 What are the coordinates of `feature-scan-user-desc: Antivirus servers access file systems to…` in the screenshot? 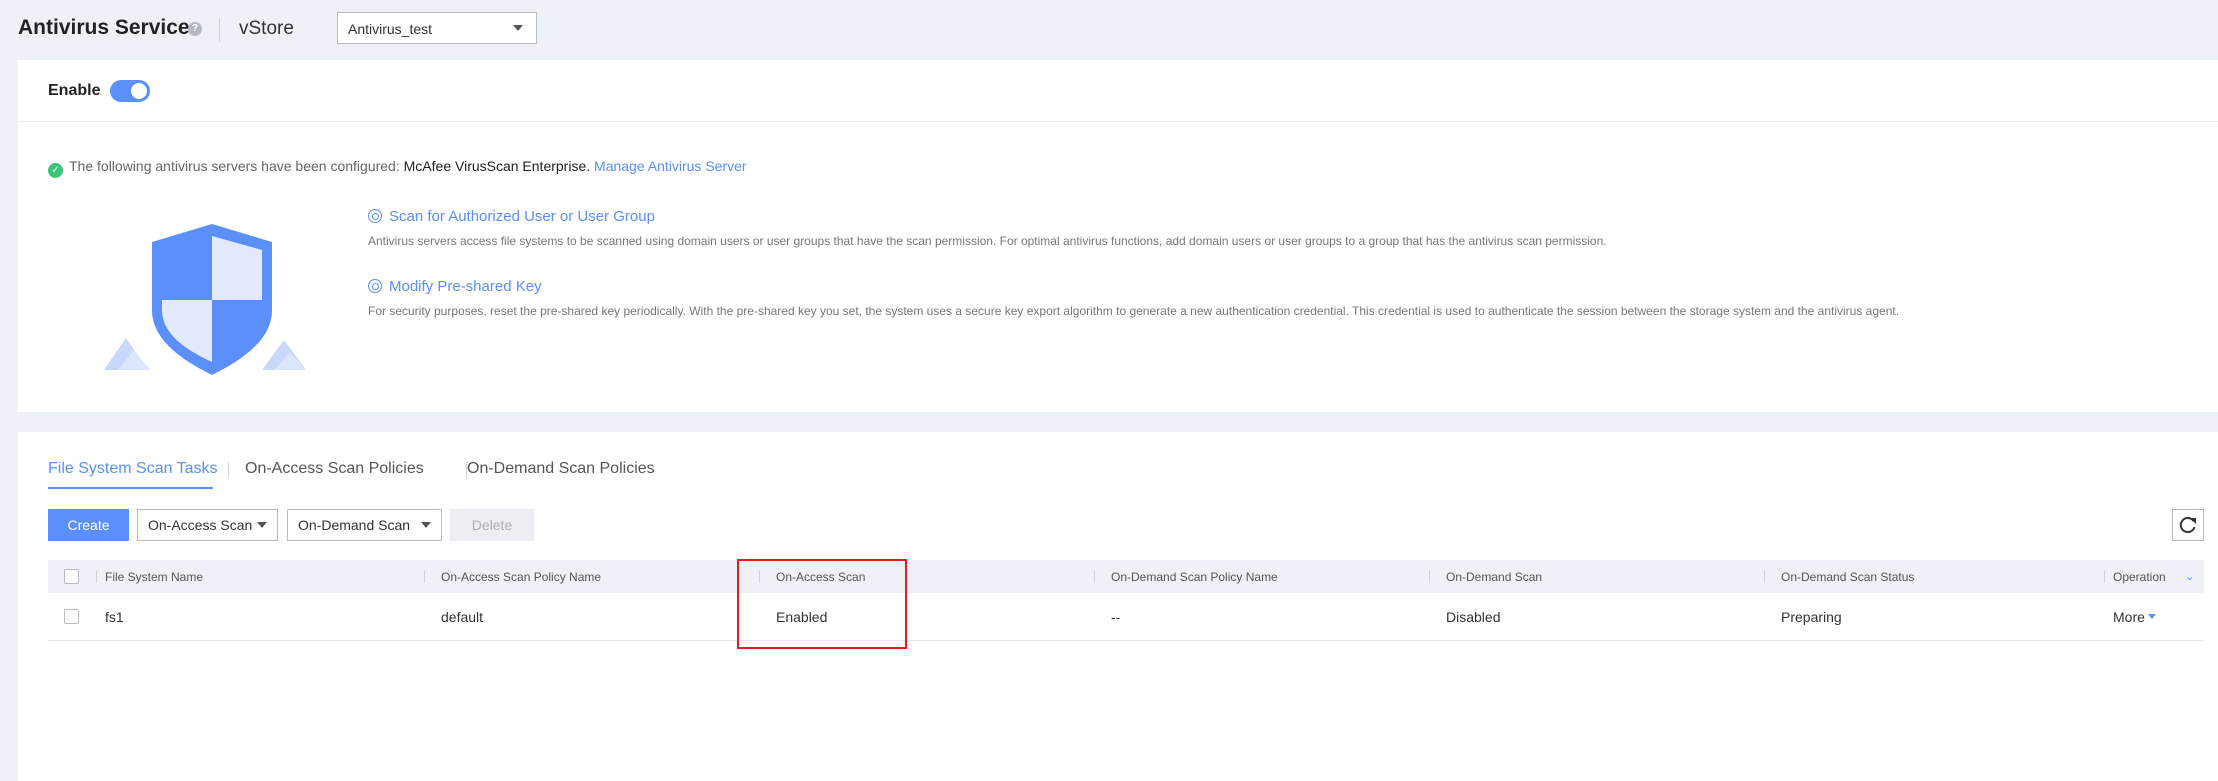 It's located at (987, 241).